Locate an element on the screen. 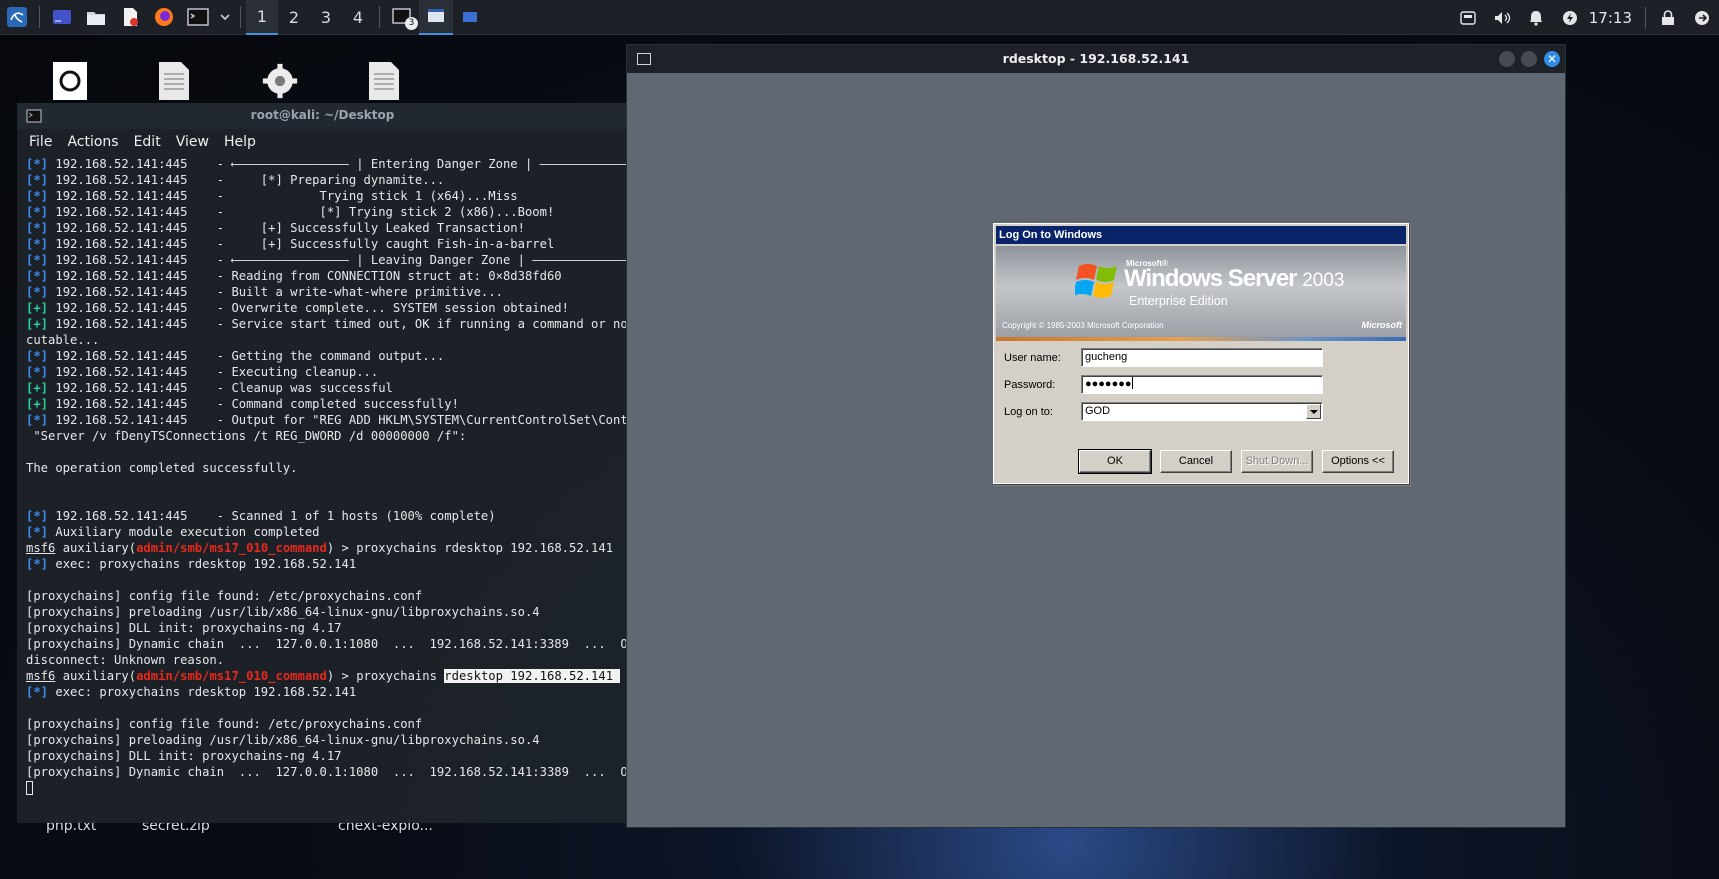 The height and width of the screenshot is (879, 1719). terminal-line: The operation completed successfully. is located at coordinates (327, 468).